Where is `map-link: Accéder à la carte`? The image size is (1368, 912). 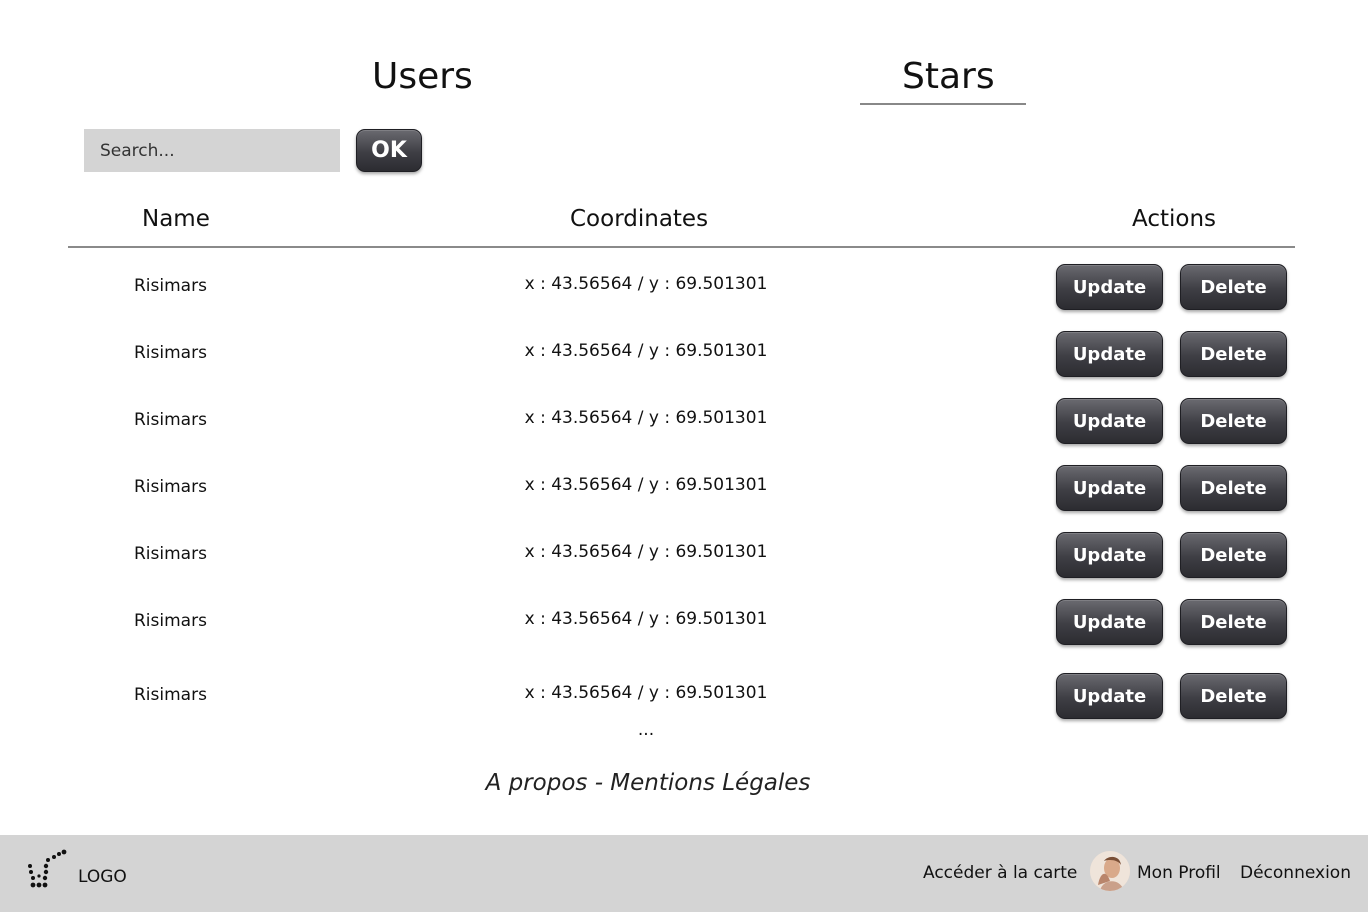 map-link: Accéder à la carte is located at coordinates (1000, 873).